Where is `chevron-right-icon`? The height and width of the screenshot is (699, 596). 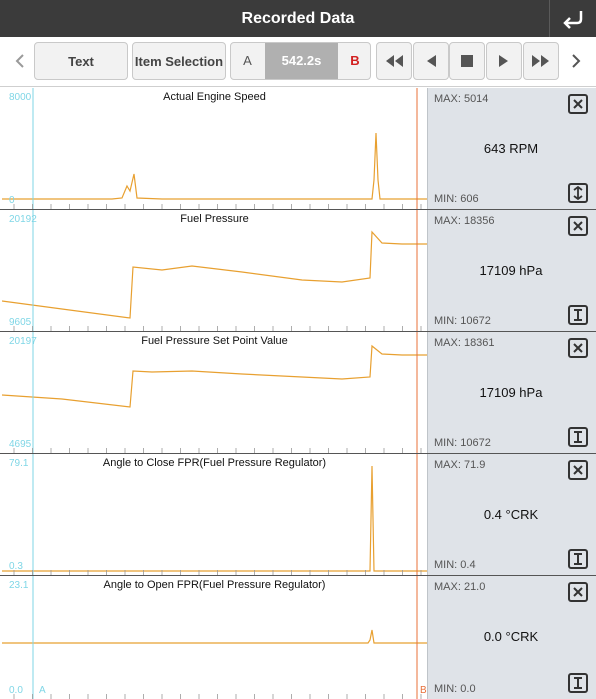
chevron-right-icon is located at coordinates (576, 61).